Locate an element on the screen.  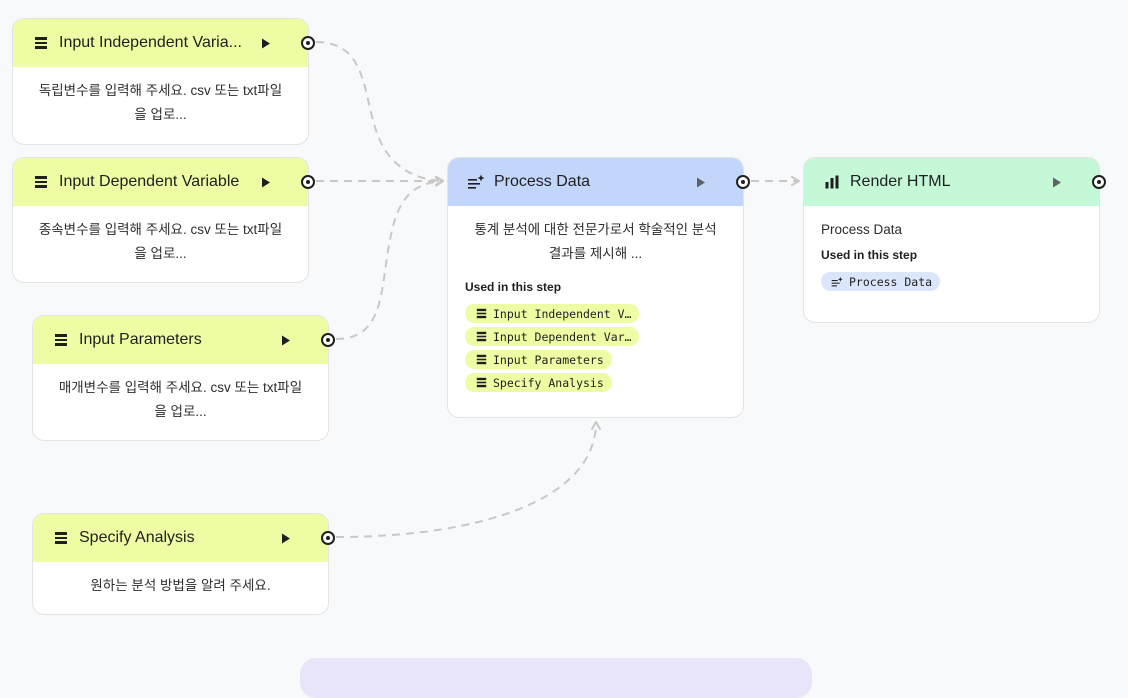
chip-label: Process Data is located at coordinates (891, 281).